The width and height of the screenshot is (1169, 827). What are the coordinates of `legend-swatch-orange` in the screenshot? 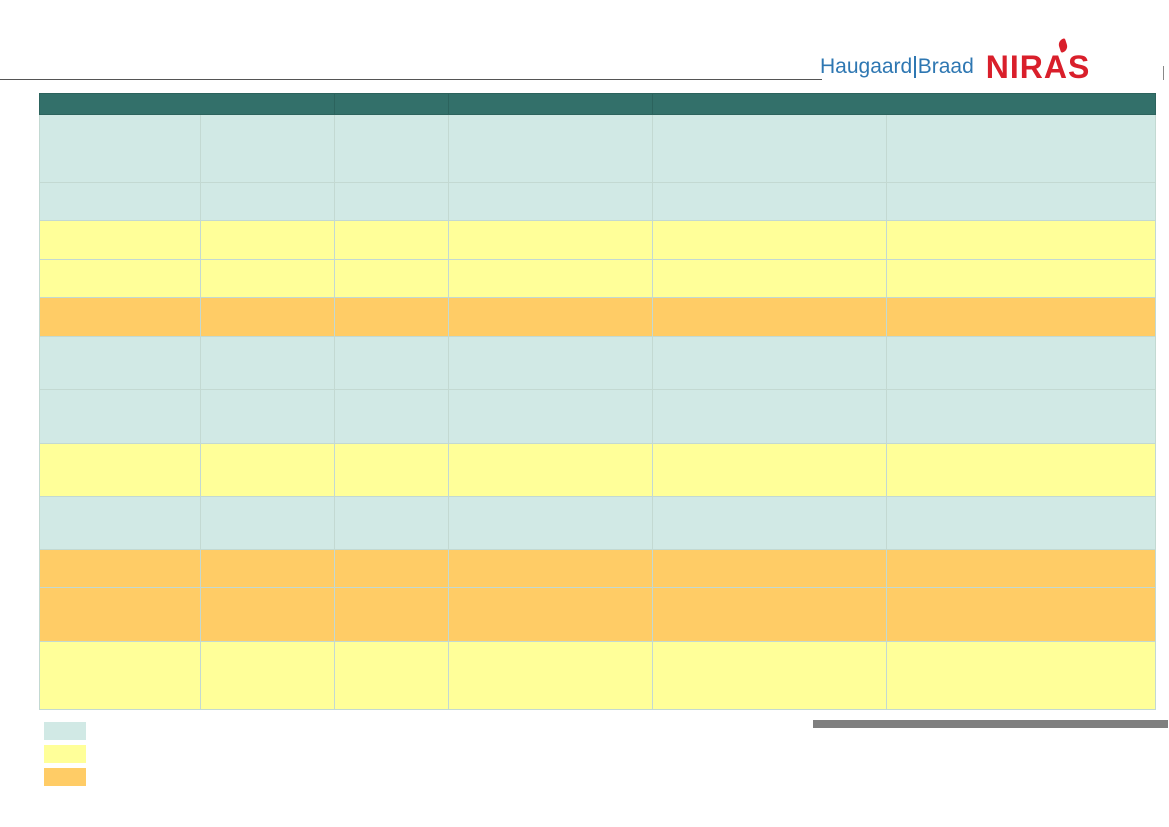 It's located at (65, 777).